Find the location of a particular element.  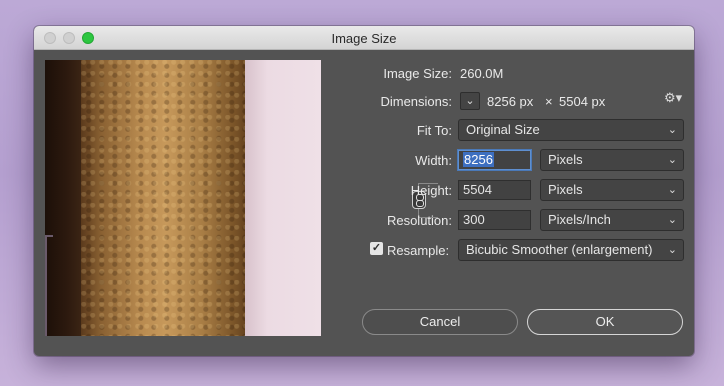

dimensions-width-value: 8256 px is located at coordinates (510, 101).